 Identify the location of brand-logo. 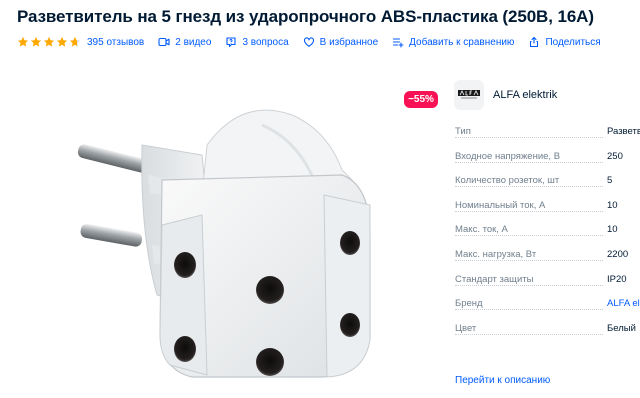
(469, 95).